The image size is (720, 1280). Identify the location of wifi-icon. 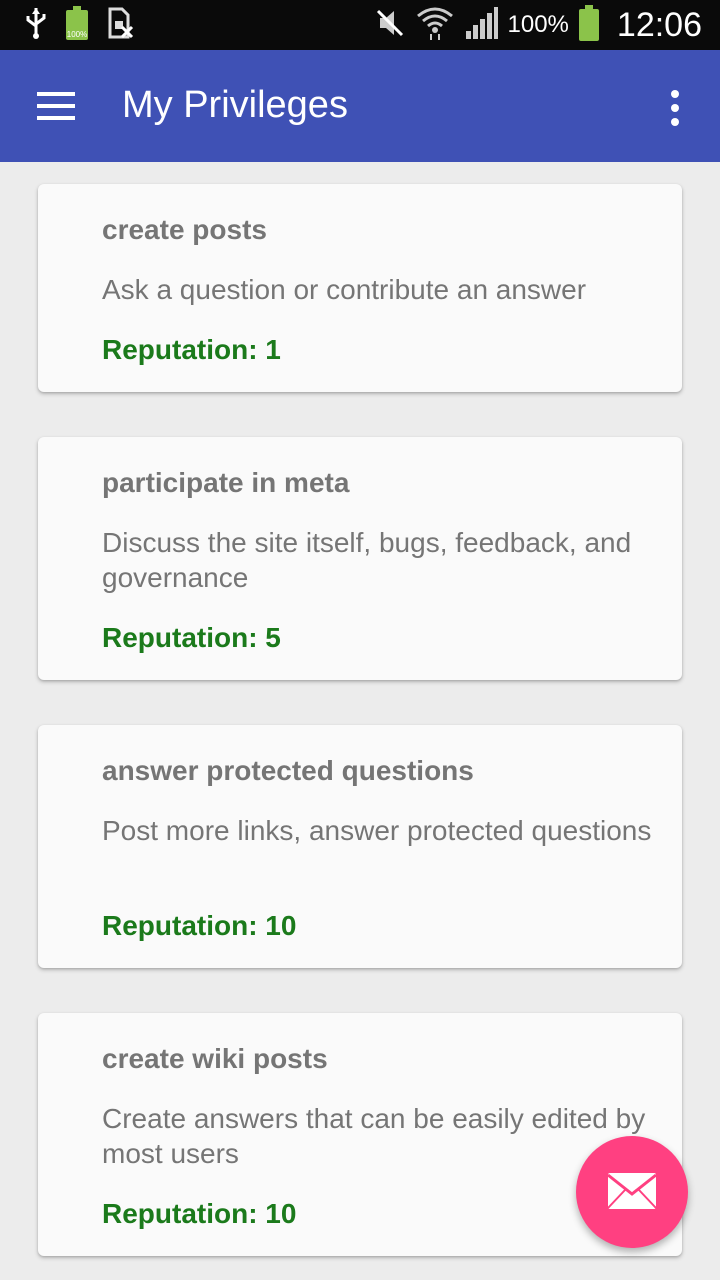
(435, 25).